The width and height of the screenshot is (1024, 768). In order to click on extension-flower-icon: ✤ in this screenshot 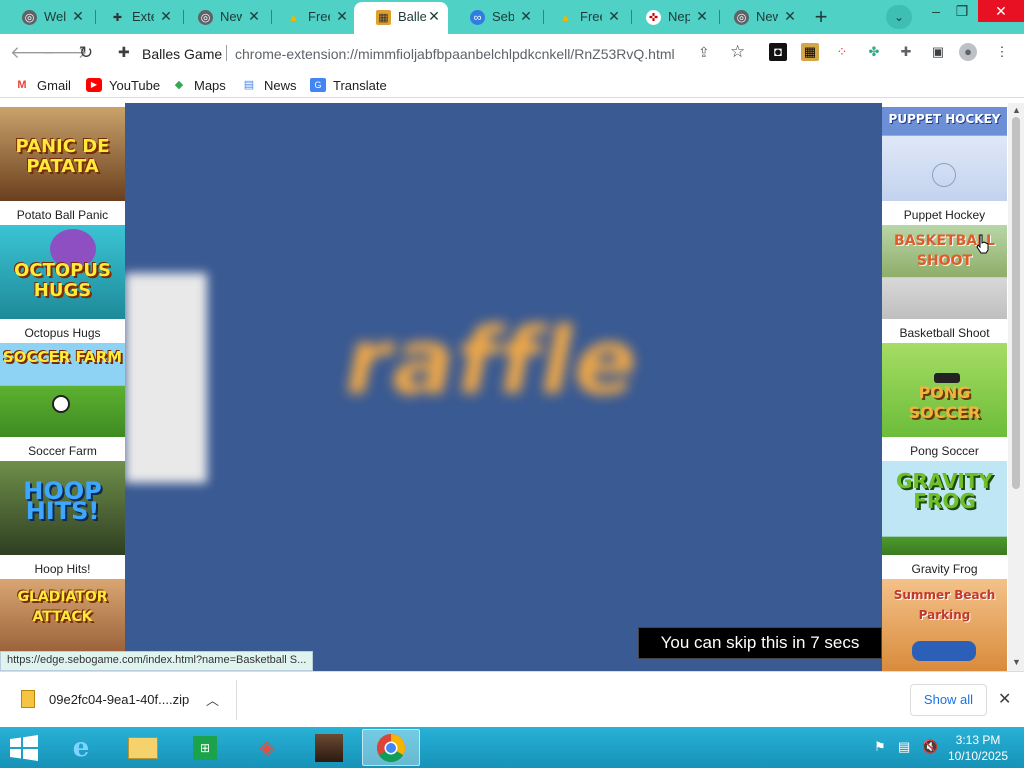, I will do `click(874, 52)`.